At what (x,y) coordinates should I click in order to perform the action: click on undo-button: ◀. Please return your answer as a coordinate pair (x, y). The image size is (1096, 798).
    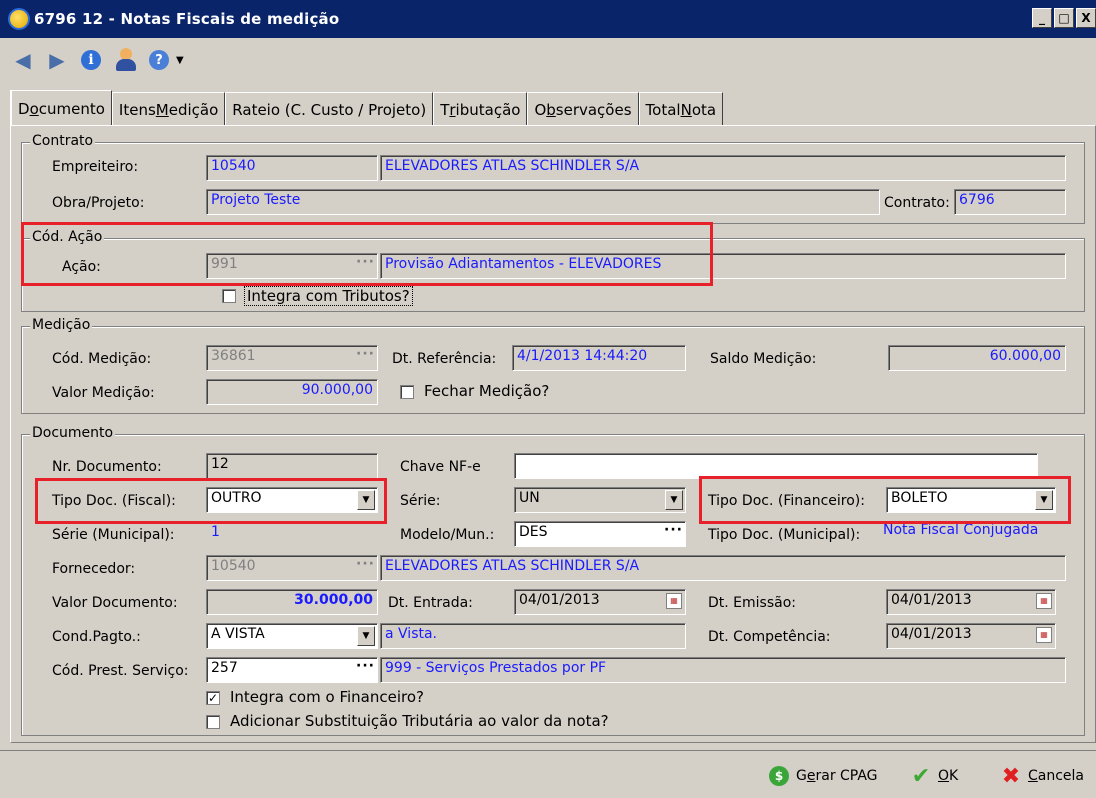
    Looking at the image, I should click on (23, 60).